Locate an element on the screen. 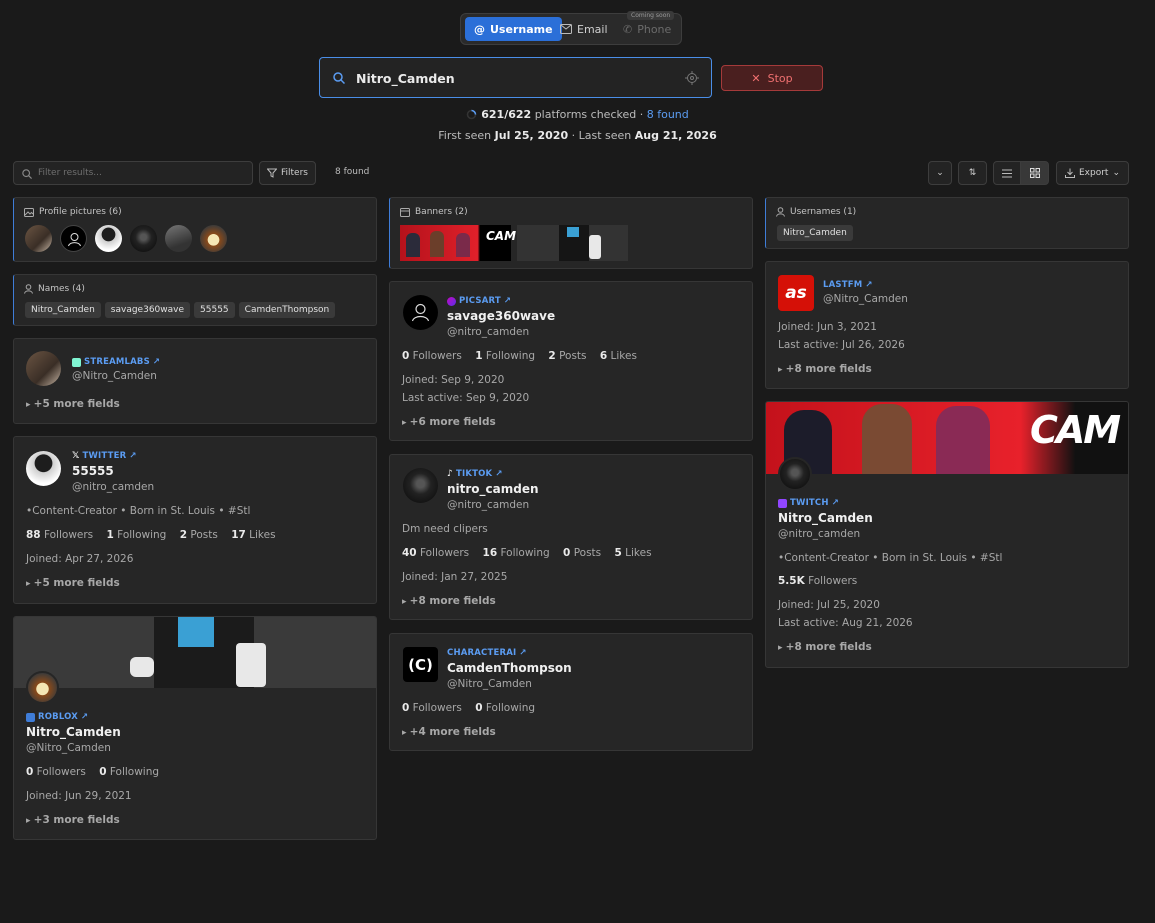 This screenshot has width=1155, height=923. banner-thumbnail: CAM is located at coordinates (458, 243).